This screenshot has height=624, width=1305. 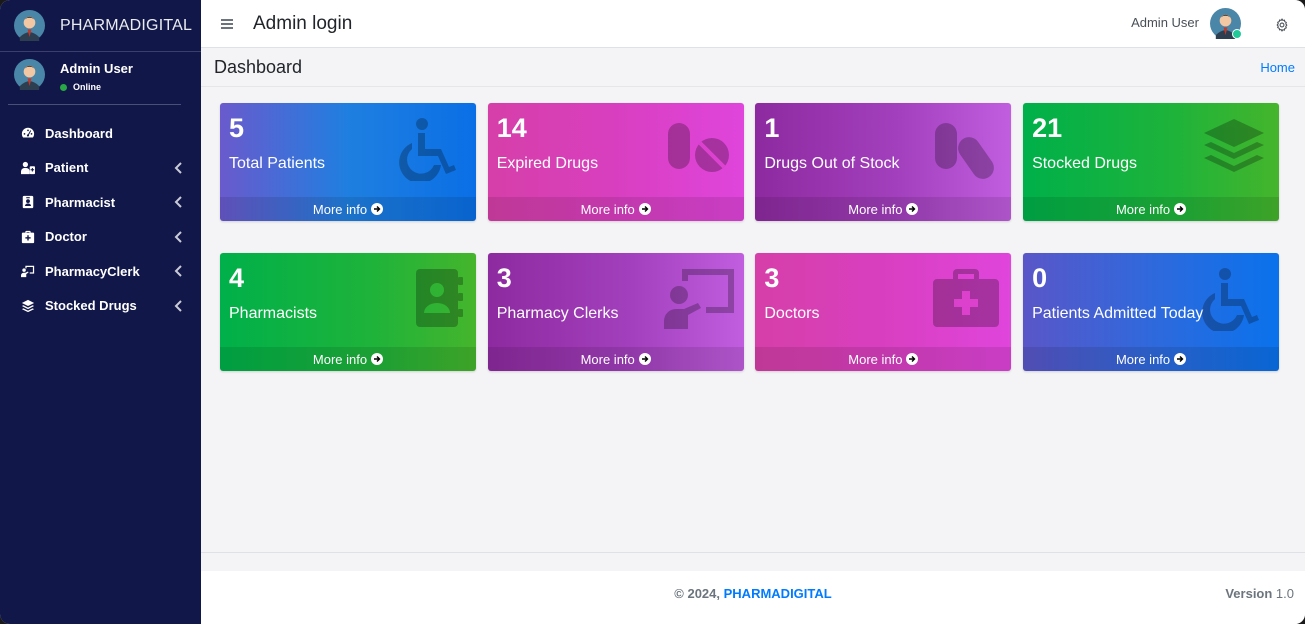 What do you see at coordinates (237, 128) in the screenshot?
I see `card-value: 5` at bounding box center [237, 128].